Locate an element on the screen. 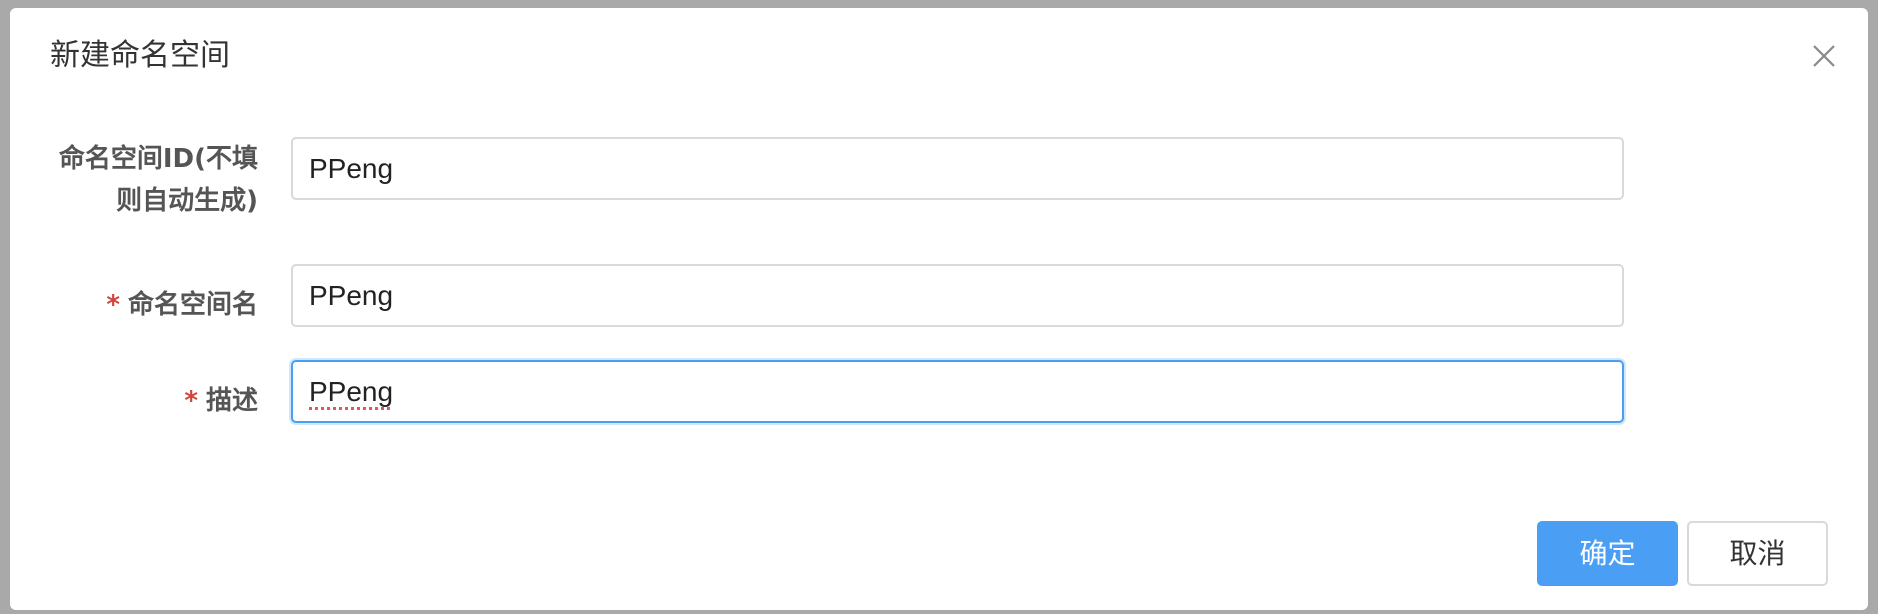 Image resolution: width=1878 pixels, height=614 pixels. description-input-value: PPeng is located at coordinates (351, 391).